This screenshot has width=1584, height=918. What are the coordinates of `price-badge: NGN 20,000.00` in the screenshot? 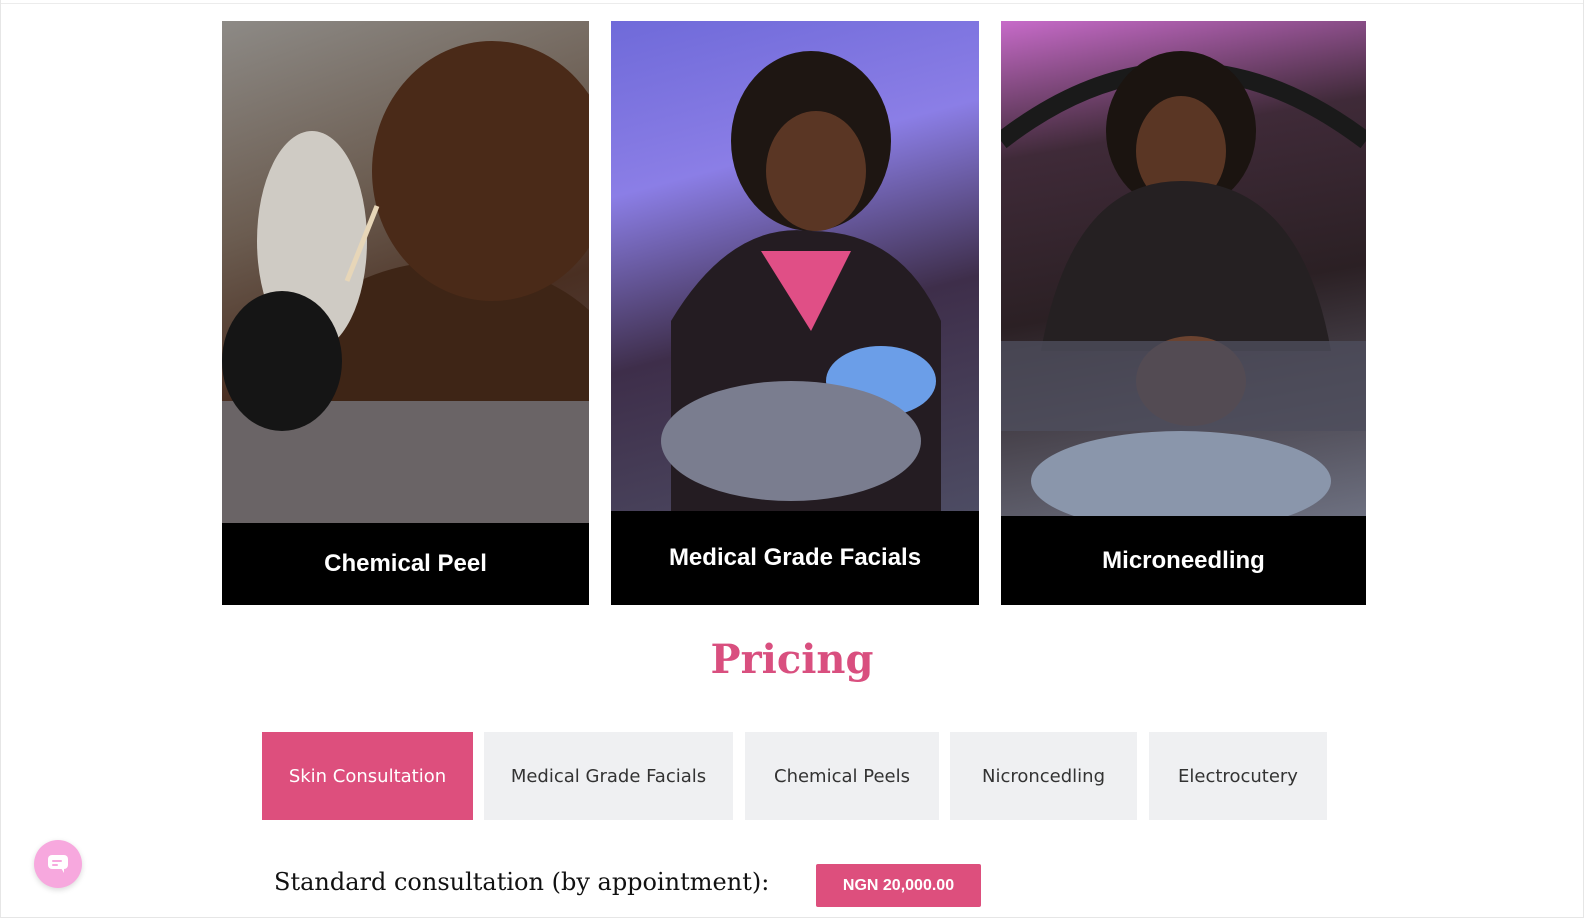 It's located at (898, 885).